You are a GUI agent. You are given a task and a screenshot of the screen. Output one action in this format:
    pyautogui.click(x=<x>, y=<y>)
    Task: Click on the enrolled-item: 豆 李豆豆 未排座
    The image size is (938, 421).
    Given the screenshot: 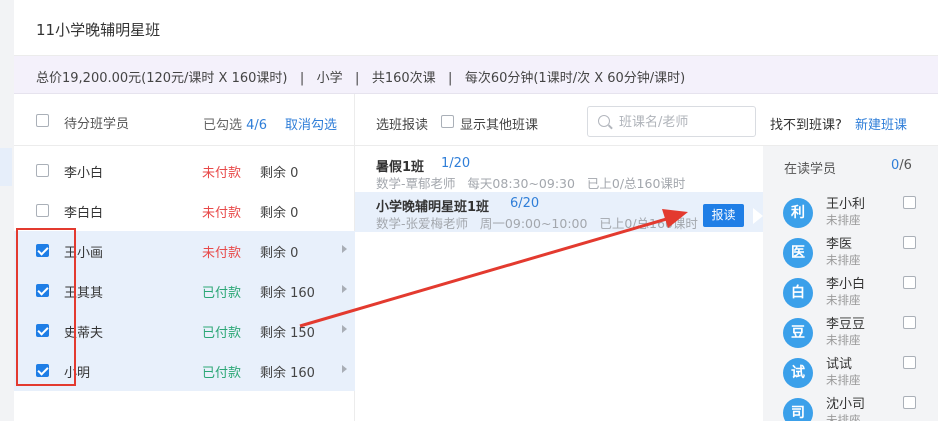 What is the action you would take?
    pyautogui.click(x=850, y=328)
    